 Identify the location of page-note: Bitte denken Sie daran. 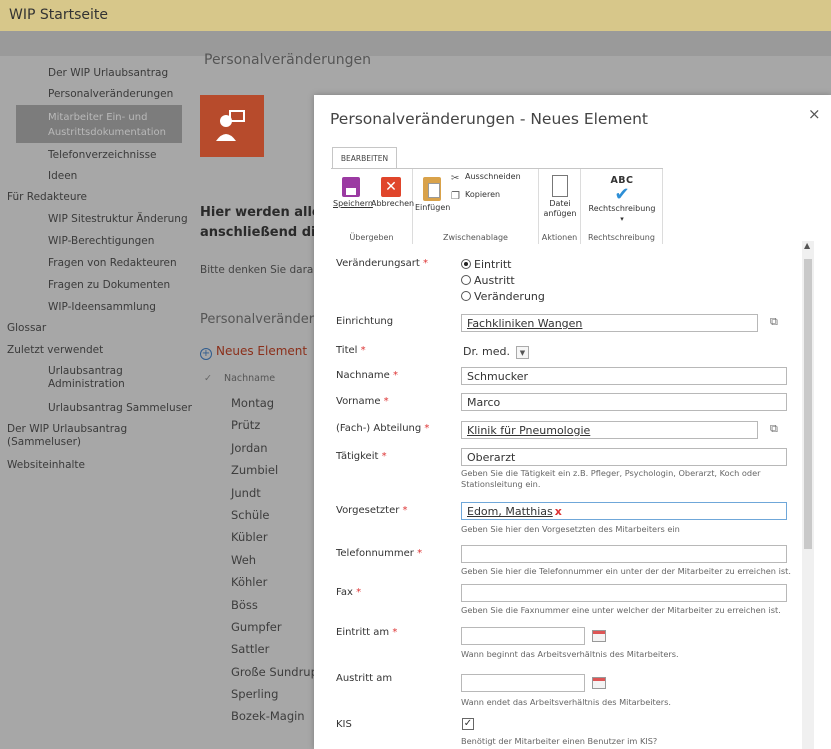
(260, 270).